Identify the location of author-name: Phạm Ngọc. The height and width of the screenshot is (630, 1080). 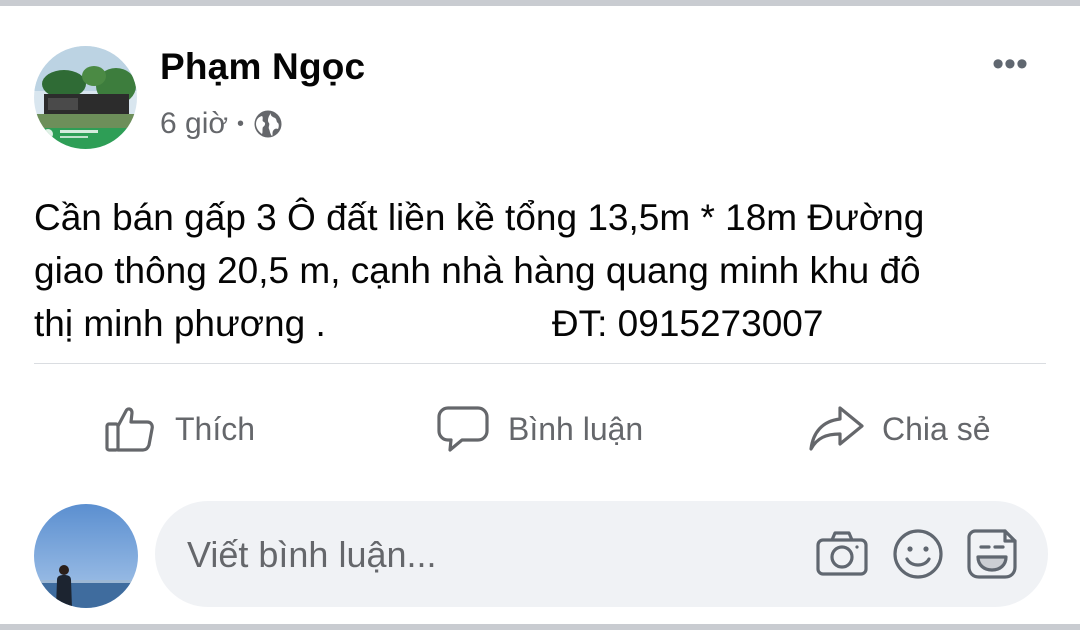
(262, 67).